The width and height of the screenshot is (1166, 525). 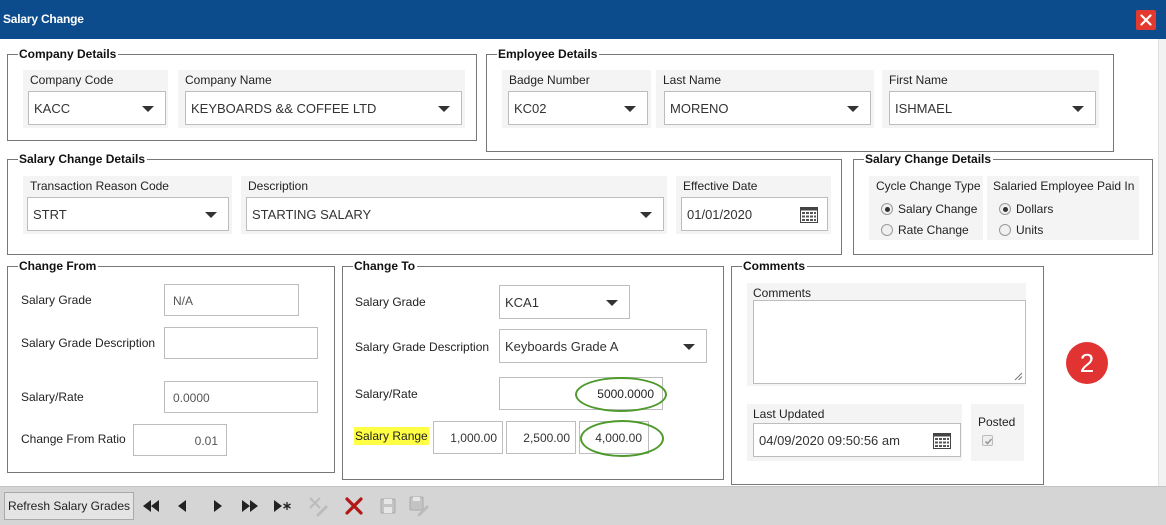 I want to click on transaction-reason-code-label: Transaction Reason Code, so click(x=99, y=186).